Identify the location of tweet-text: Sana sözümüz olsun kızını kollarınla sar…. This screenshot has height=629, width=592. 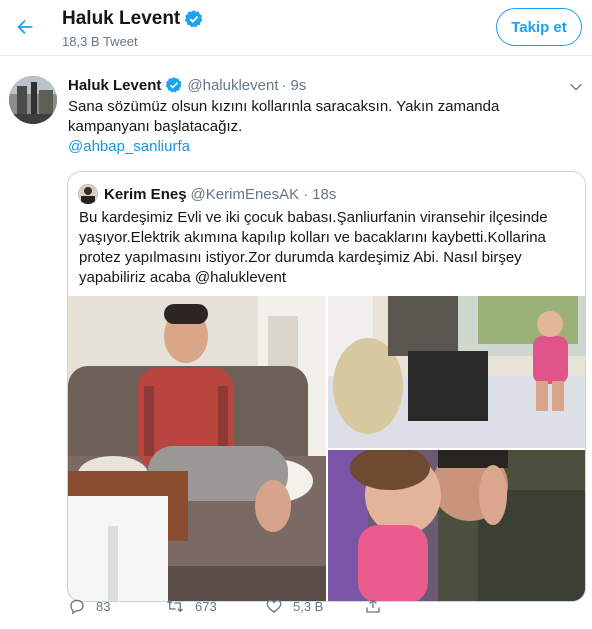
(325, 127).